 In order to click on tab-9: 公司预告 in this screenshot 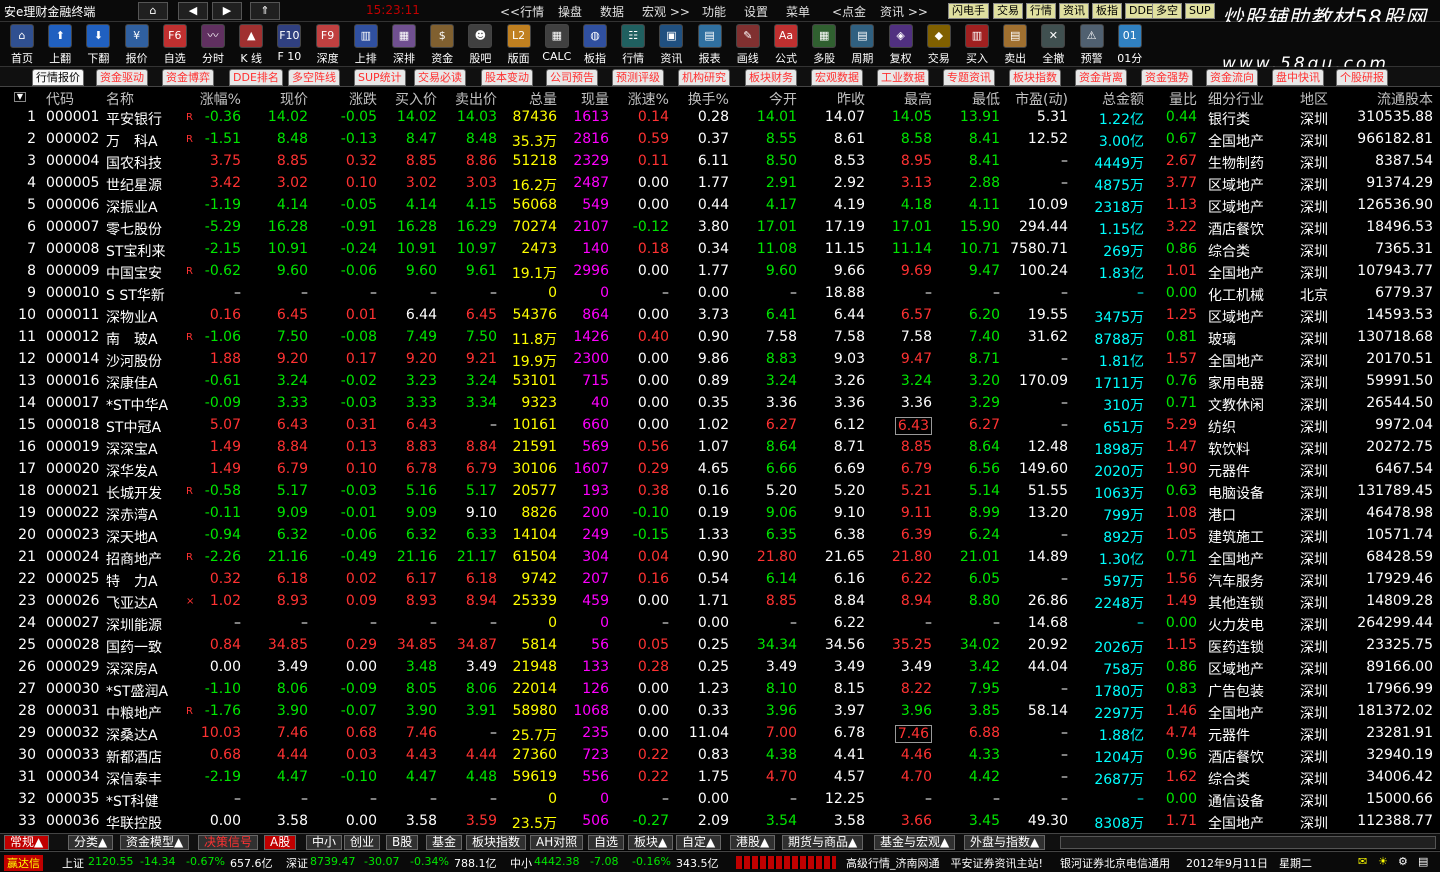, I will do `click(572, 77)`.